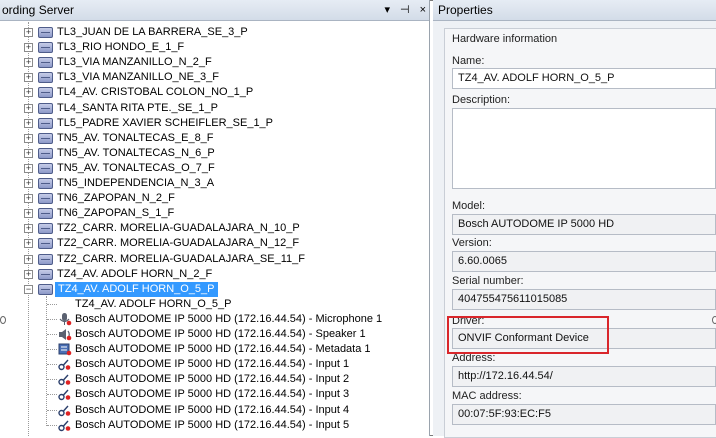 This screenshot has height=438, width=716. What do you see at coordinates (214, 304) in the screenshot?
I see `tree-device-row: TZ4_AV. ADOLF HORN_O_5_P` at bounding box center [214, 304].